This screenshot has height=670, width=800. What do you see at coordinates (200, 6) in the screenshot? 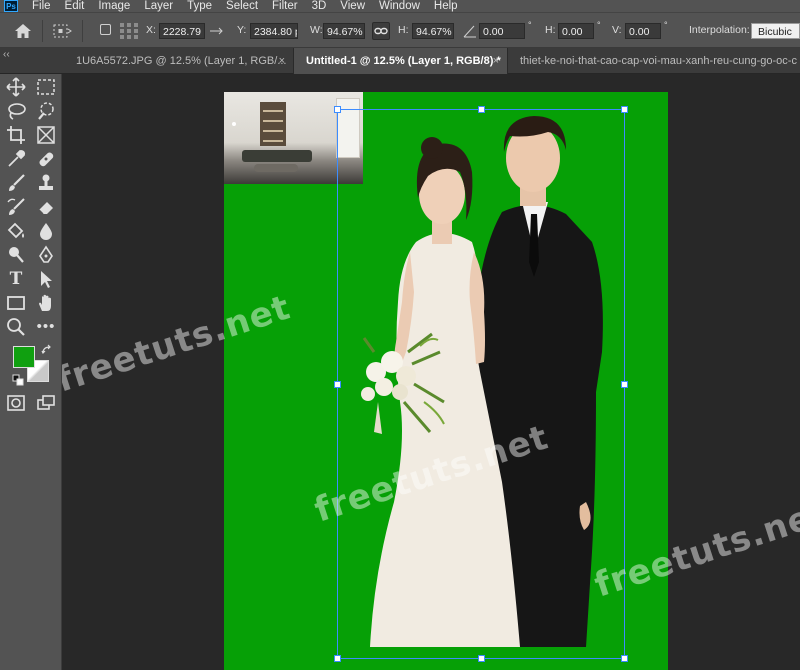
I see `menu-type: Type` at bounding box center [200, 6].